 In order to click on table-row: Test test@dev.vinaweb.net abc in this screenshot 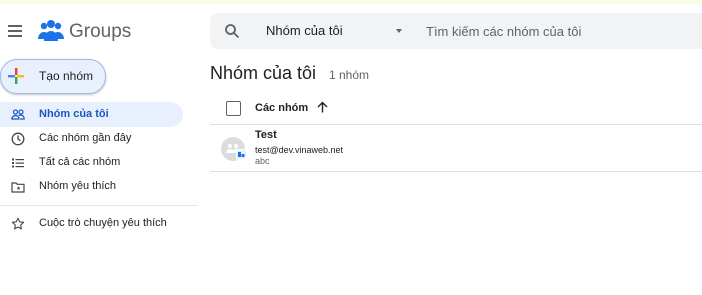, I will do `click(456, 148)`.